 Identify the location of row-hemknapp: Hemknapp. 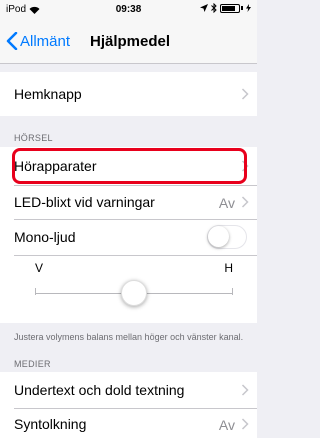
(128, 94).